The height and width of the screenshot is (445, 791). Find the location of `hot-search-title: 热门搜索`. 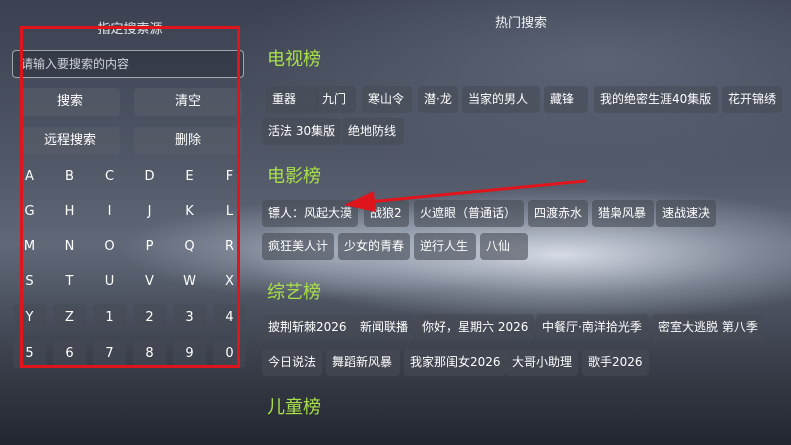

hot-search-title: 热门搜索 is located at coordinates (521, 23).